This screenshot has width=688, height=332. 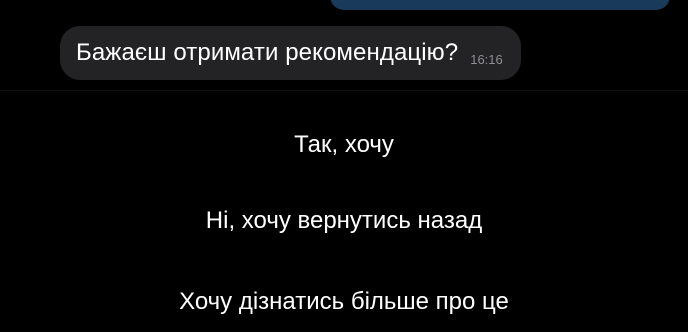 I want to click on reply-option-label: Хочу дізнатись більше про це, so click(x=344, y=301).